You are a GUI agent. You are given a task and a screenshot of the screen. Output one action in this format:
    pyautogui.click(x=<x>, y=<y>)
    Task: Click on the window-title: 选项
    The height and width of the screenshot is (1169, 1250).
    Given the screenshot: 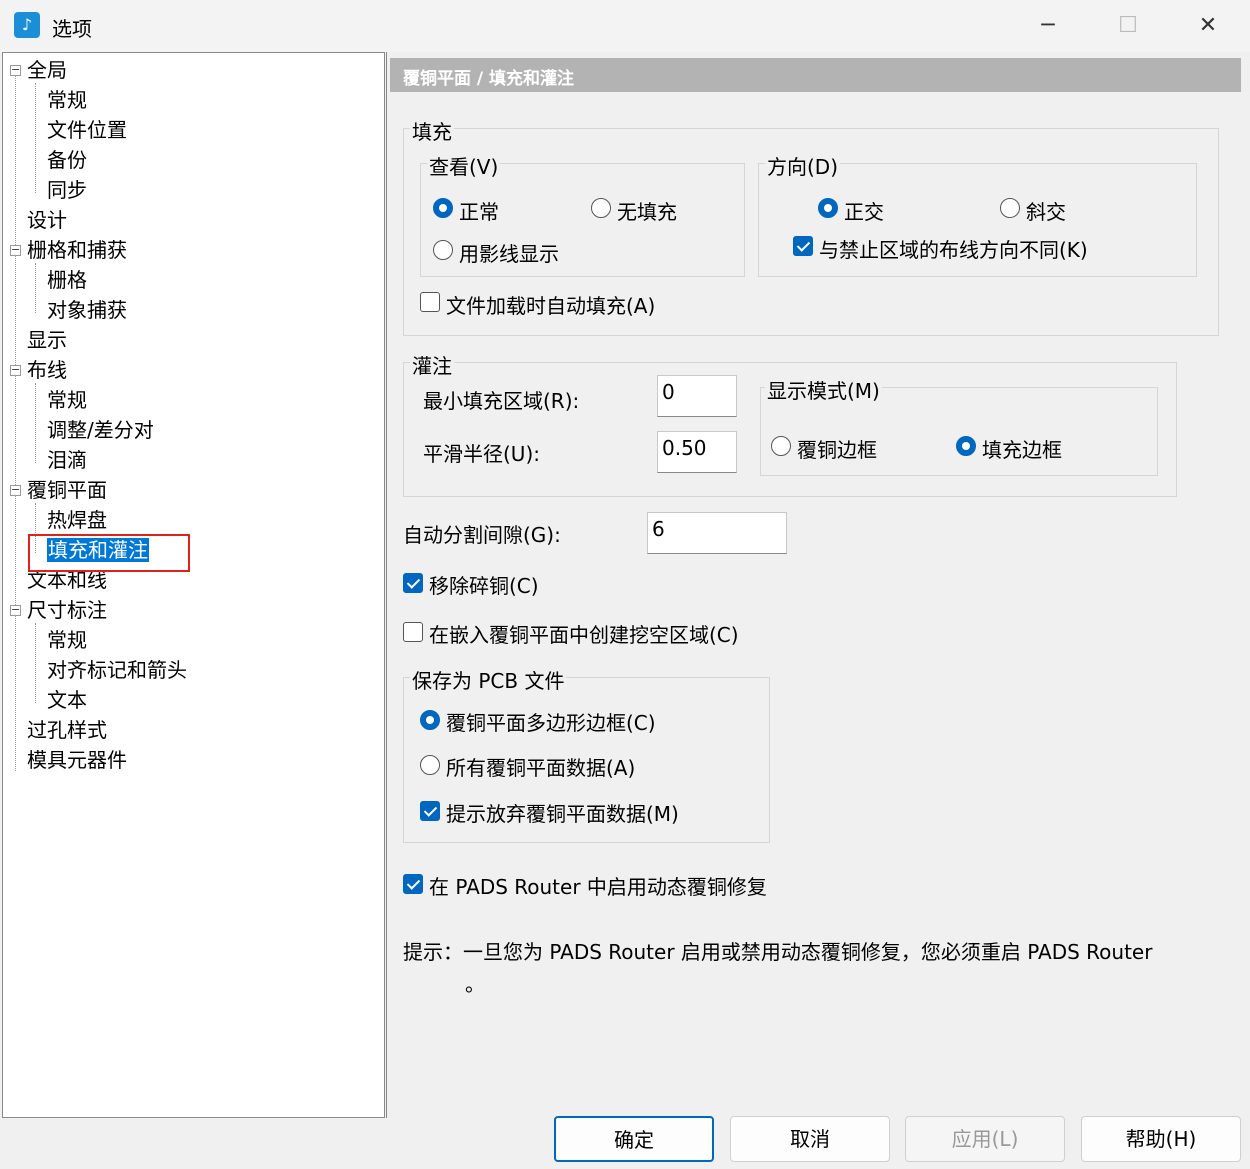 What is the action you would take?
    pyautogui.click(x=72, y=29)
    